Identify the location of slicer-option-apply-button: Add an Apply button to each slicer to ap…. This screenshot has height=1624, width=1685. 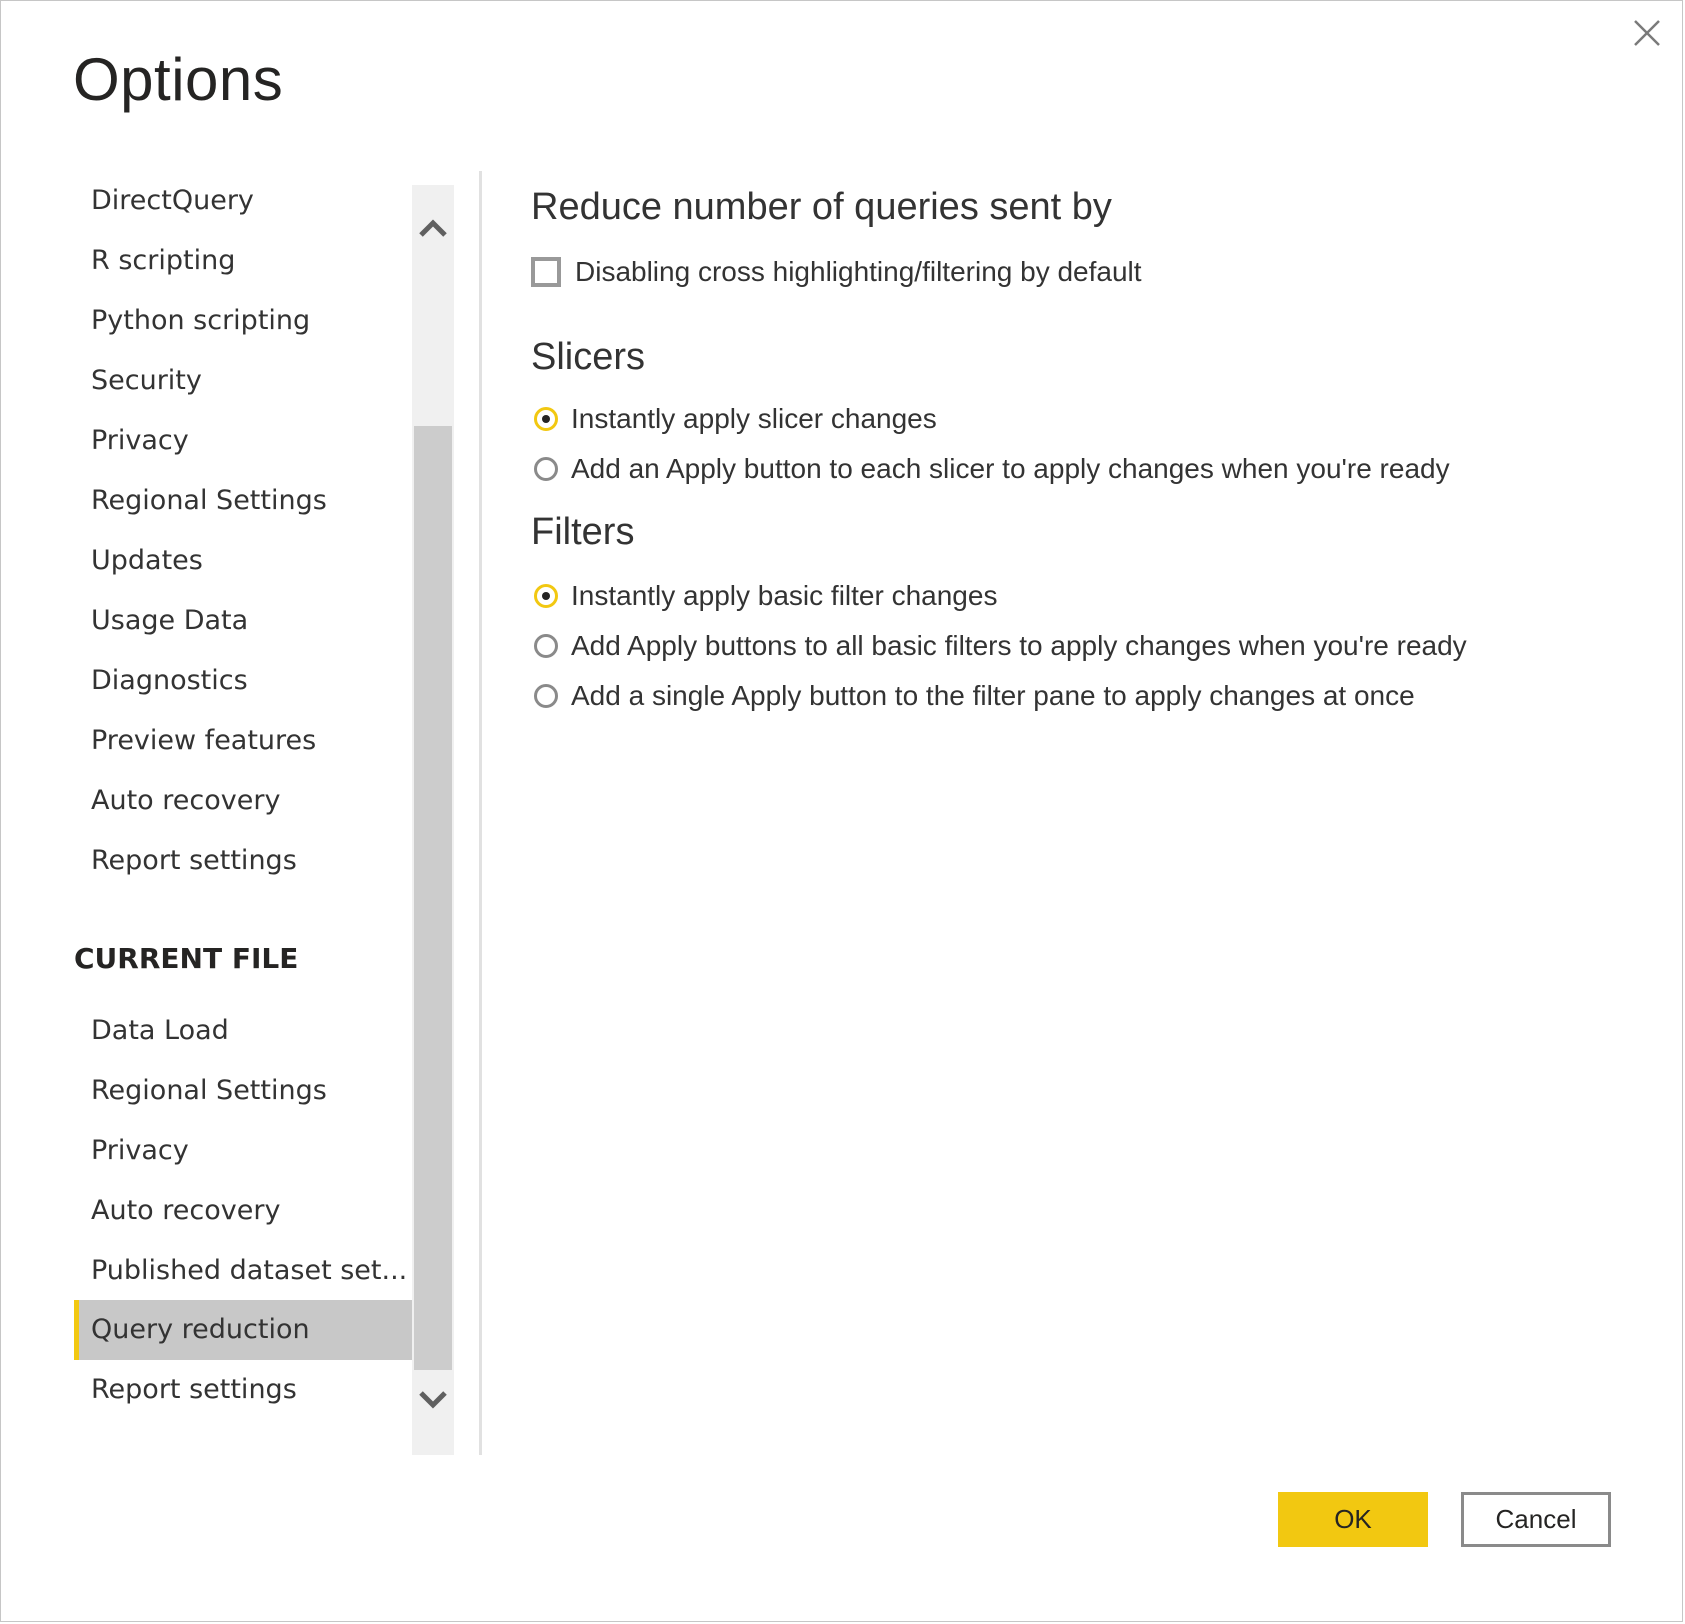
(990, 469).